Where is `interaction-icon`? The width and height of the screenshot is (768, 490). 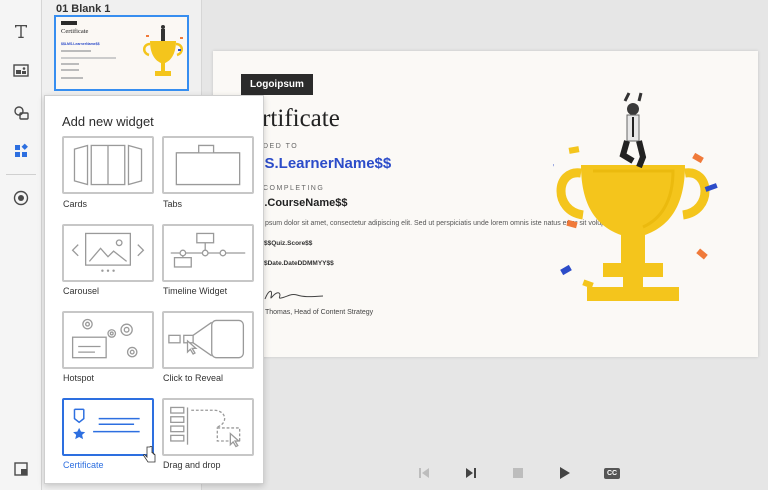
interaction-icon is located at coordinates (21, 113).